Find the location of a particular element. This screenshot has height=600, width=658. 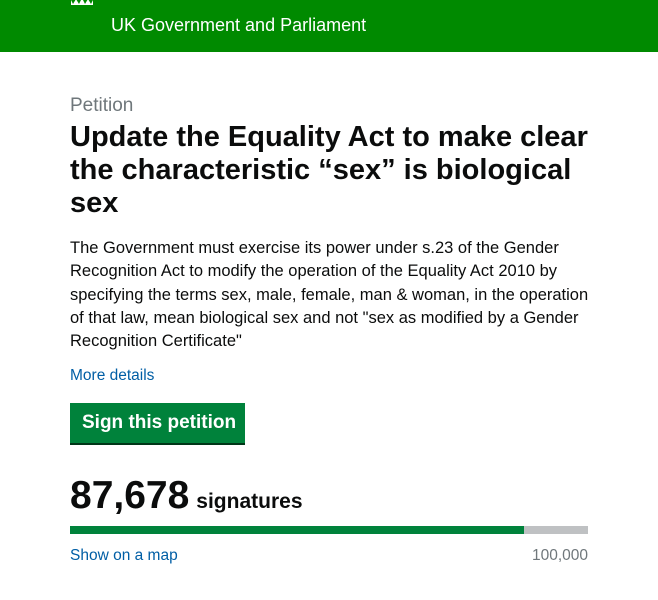

signature-progress-fill is located at coordinates (297, 530).